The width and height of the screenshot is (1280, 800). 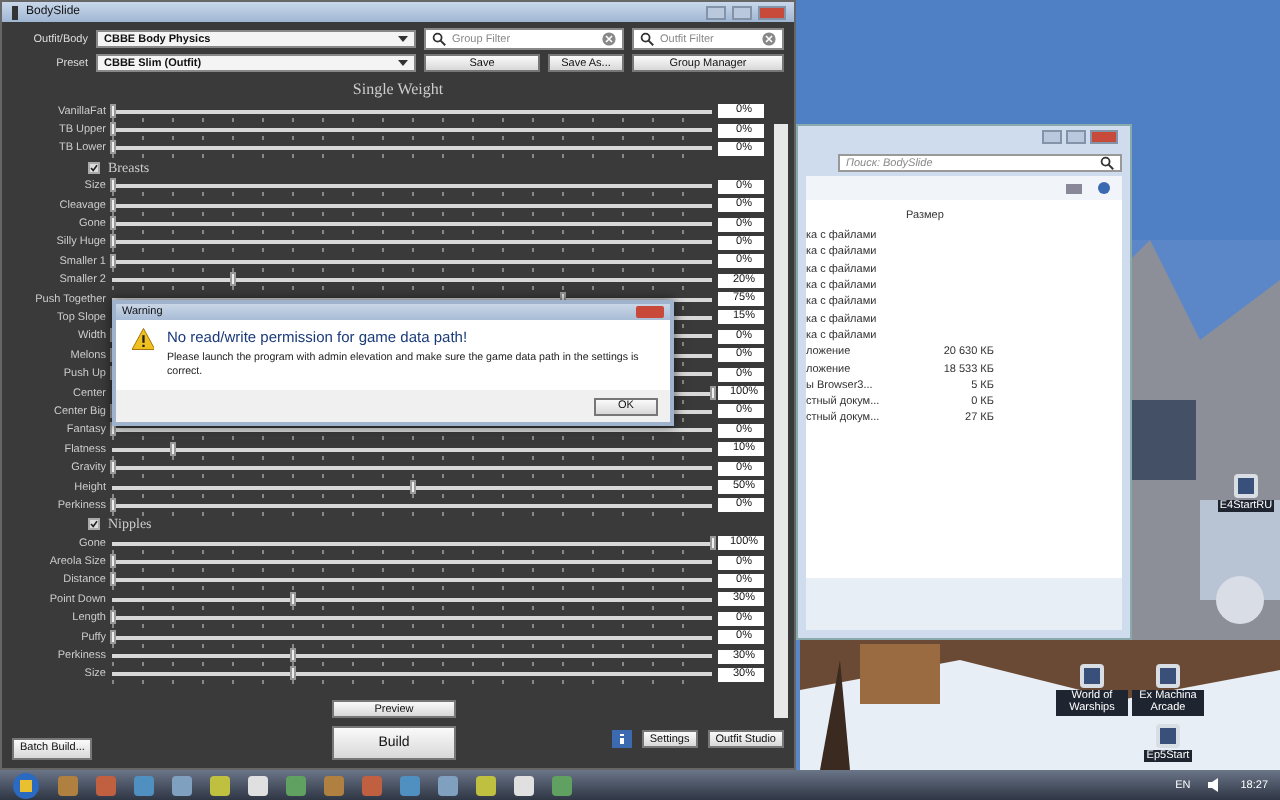 What do you see at coordinates (143, 339) in the screenshot?
I see `warning-icon` at bounding box center [143, 339].